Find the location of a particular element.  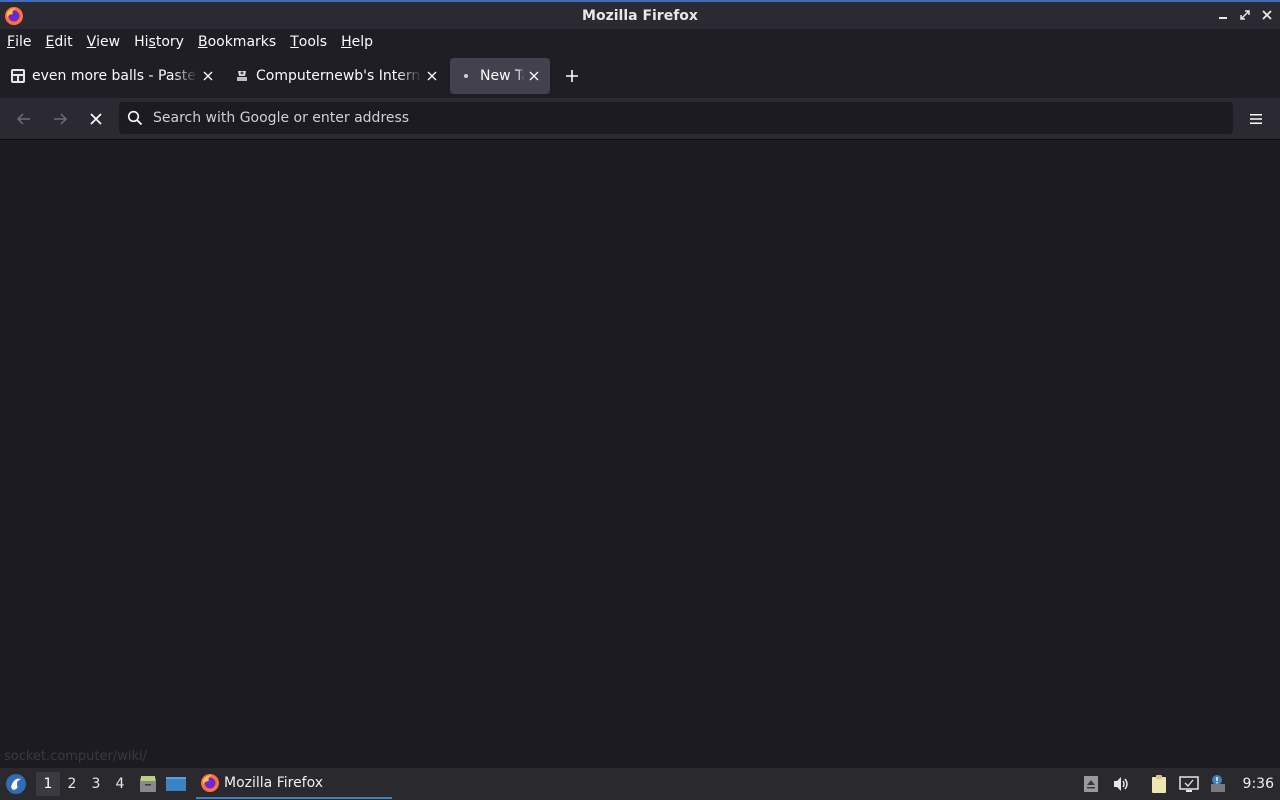

clock: 9:36 is located at coordinates (1258, 784).